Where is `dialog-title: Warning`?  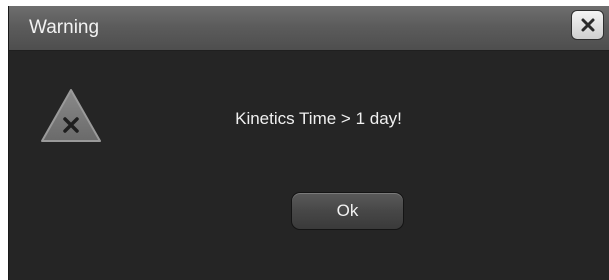 dialog-title: Warning is located at coordinates (64, 27).